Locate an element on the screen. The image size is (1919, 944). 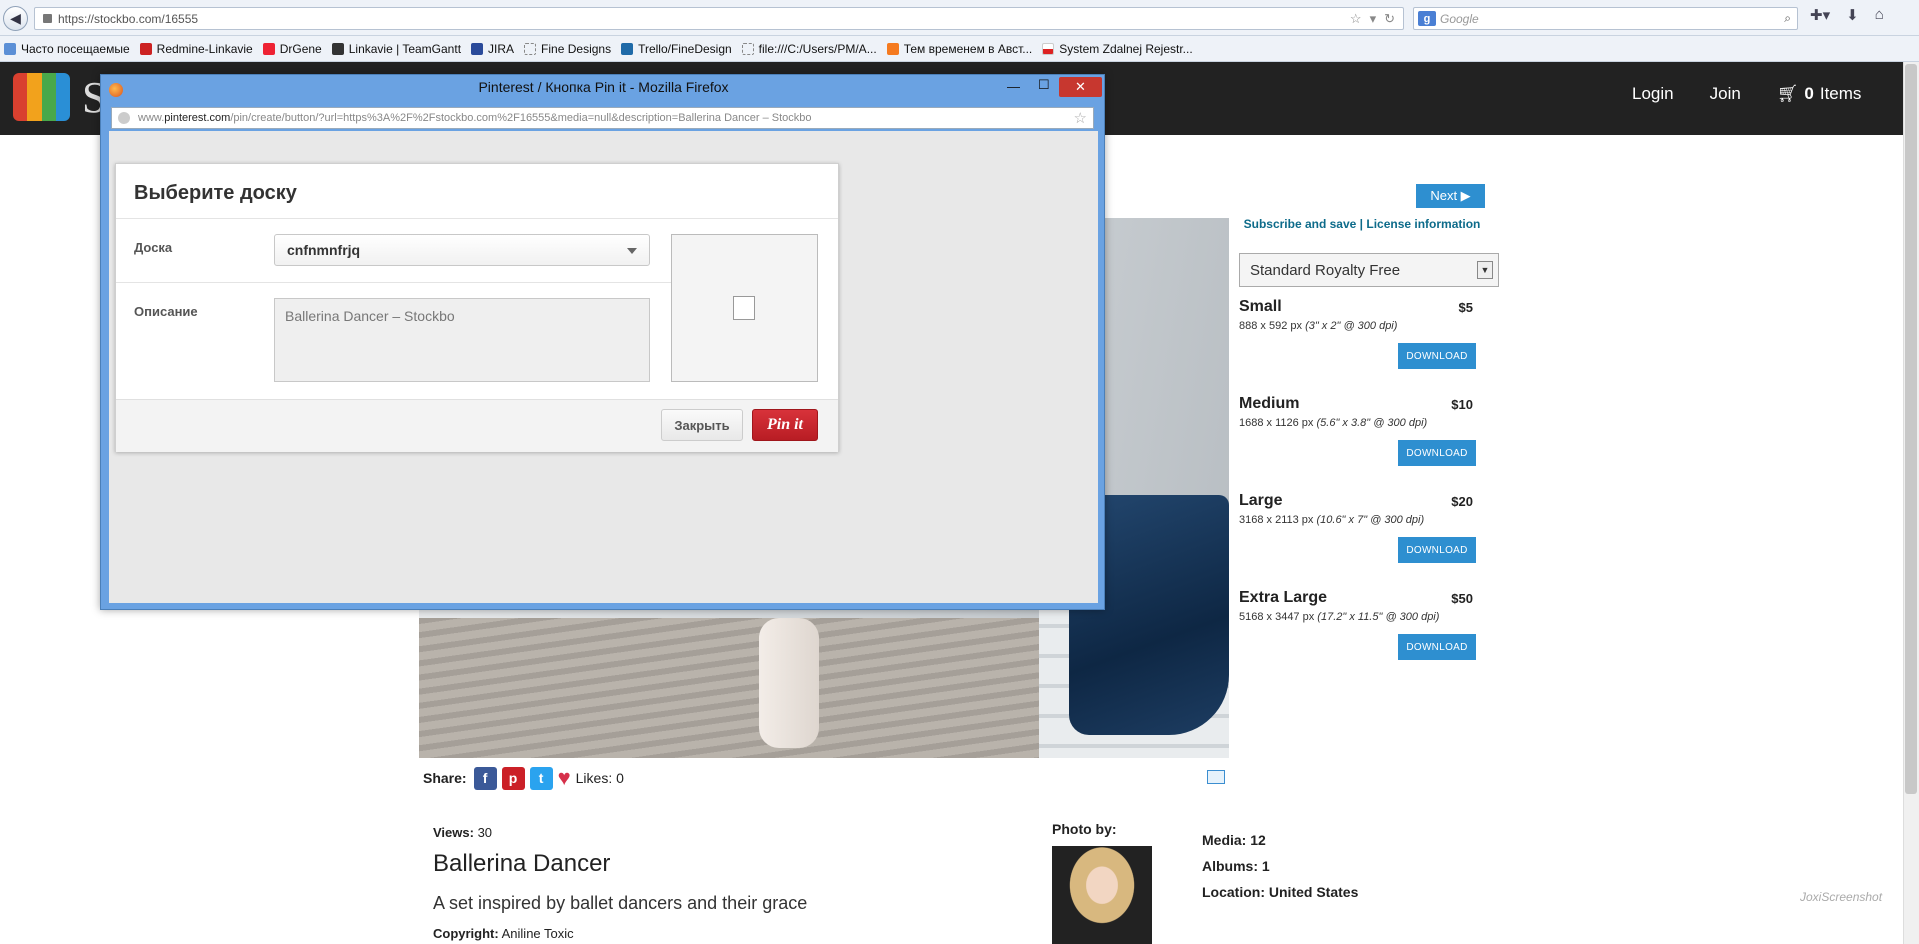
search-icon: ⌕ is located at coordinates (1787, 18).